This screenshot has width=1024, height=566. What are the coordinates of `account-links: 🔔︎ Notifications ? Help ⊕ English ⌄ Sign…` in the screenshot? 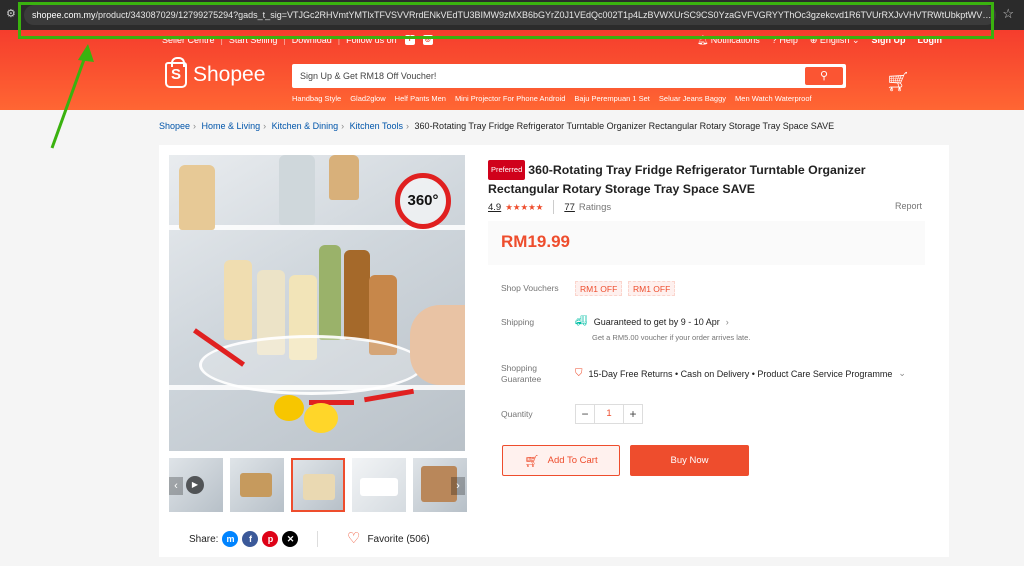 It's located at (819, 40).